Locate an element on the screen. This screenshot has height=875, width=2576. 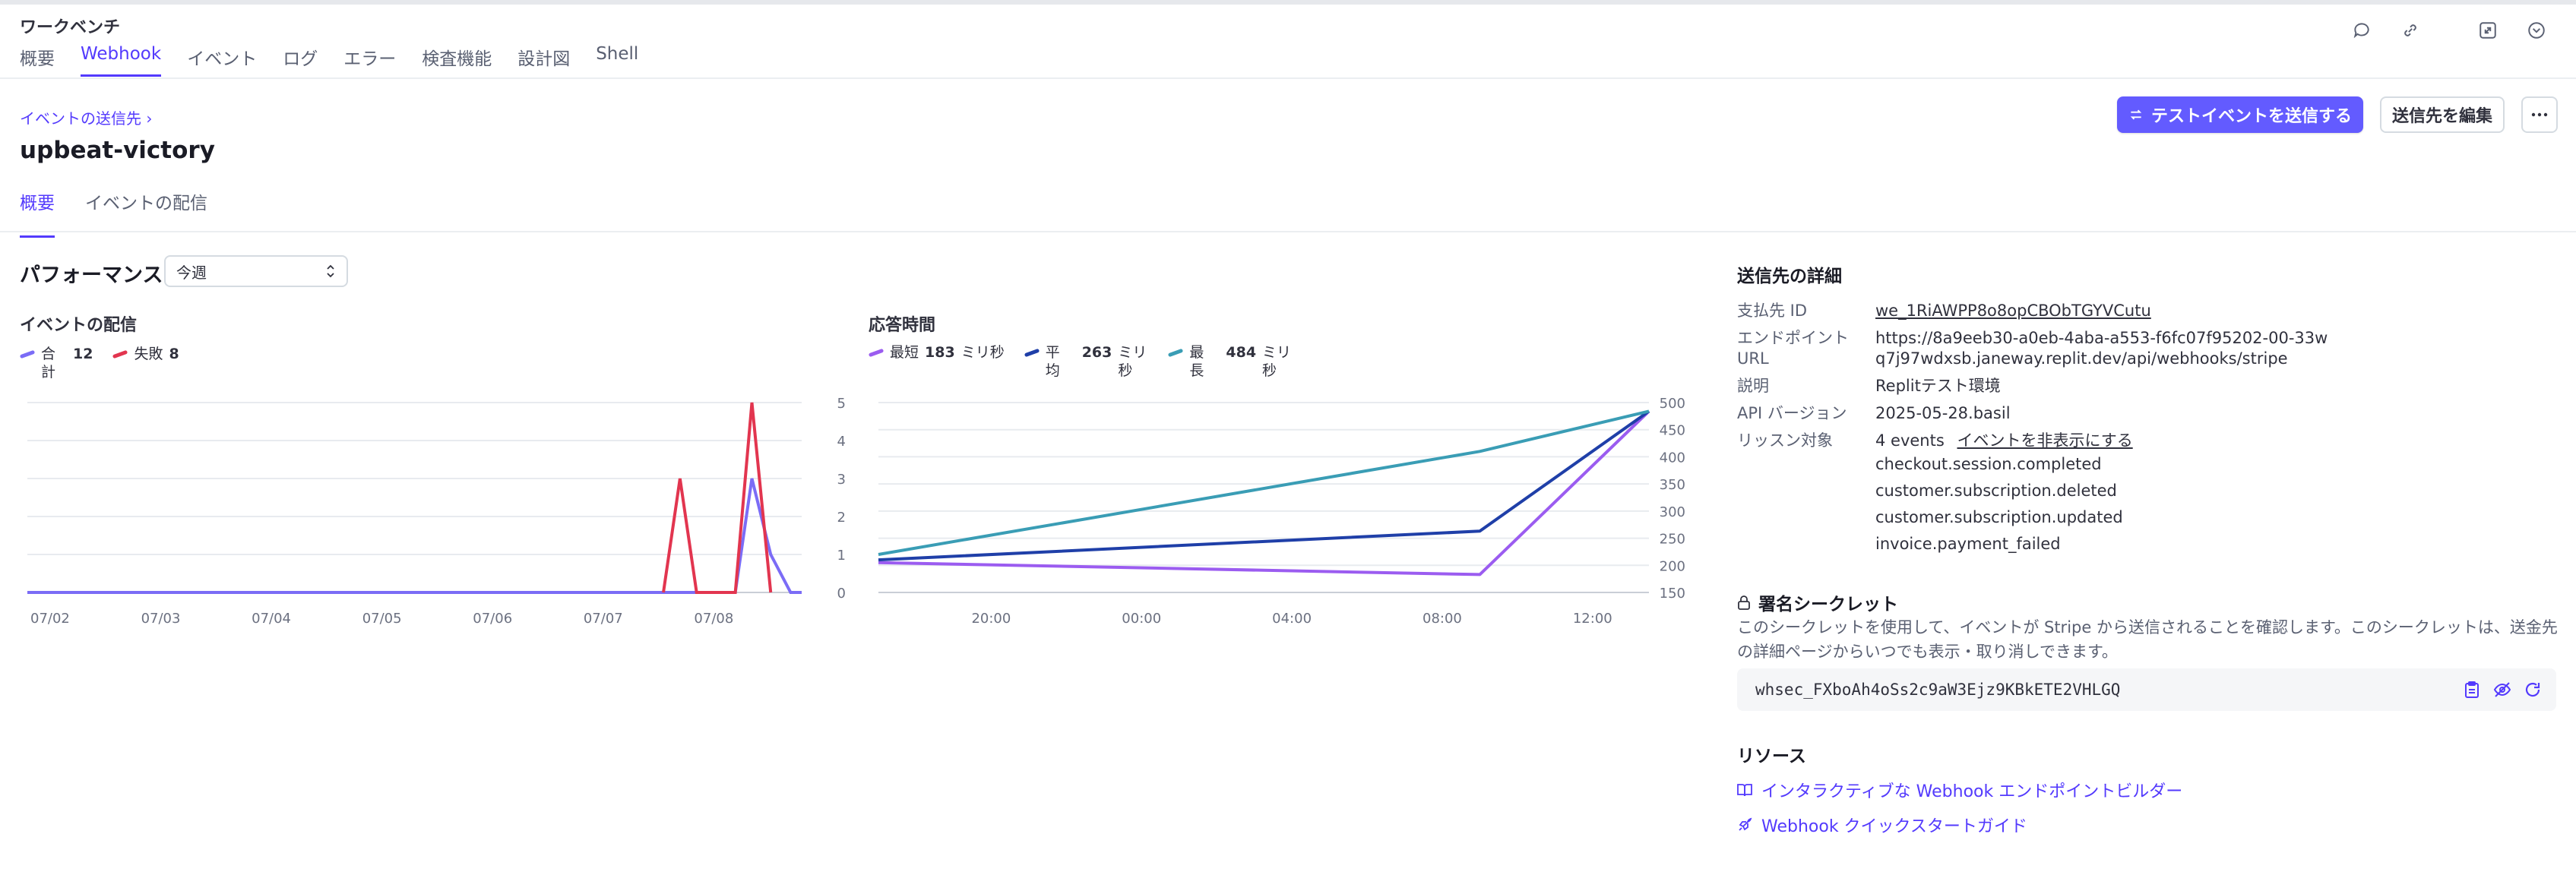
quickstart-guide-link: Webhook クイックスタートガイド is located at coordinates (1882, 825).